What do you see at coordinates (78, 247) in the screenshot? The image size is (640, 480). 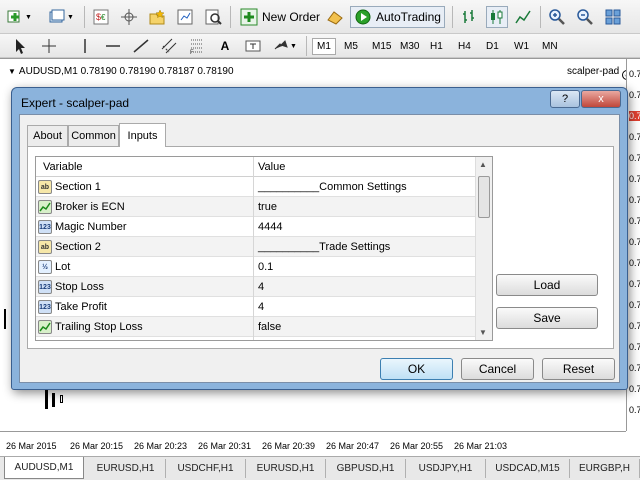 I see `variable-name: Section 2` at bounding box center [78, 247].